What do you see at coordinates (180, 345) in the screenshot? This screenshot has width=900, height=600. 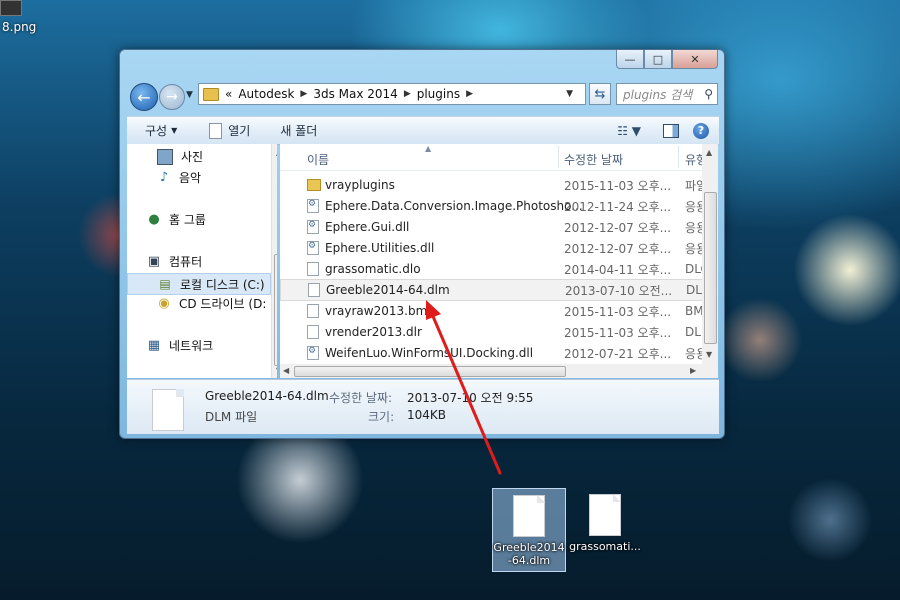 I see `nav-item-network: ▦ 네트워크` at bounding box center [180, 345].